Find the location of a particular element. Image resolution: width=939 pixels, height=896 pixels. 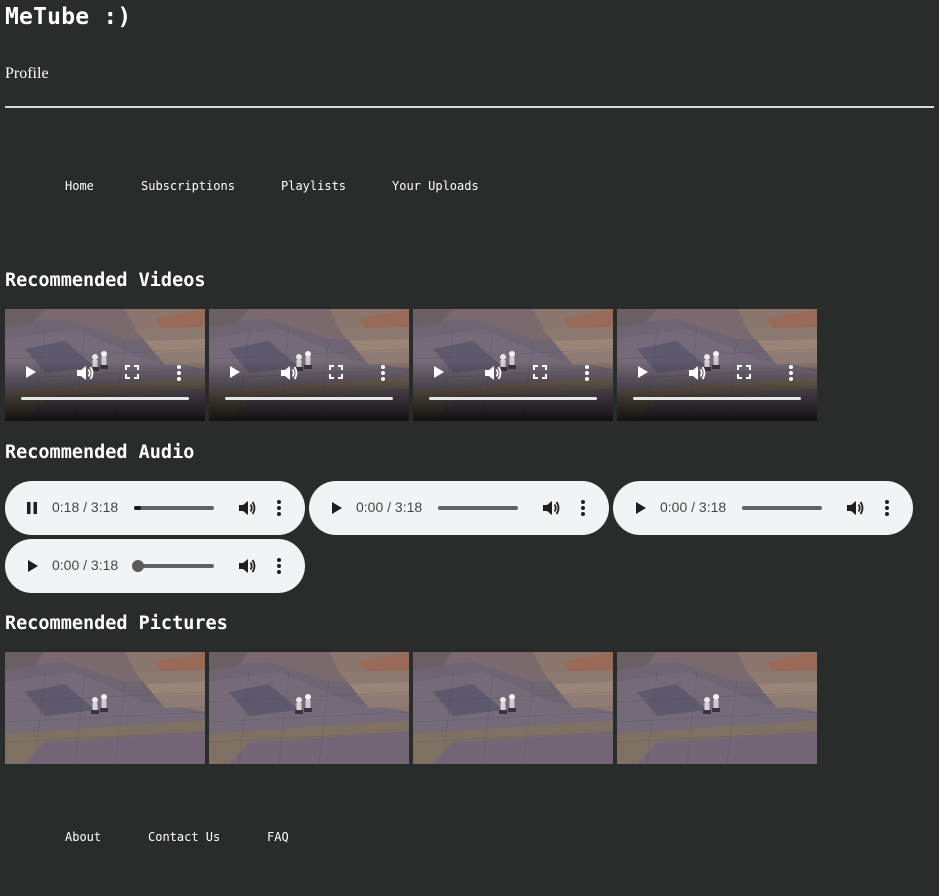

footer-contact-us-link: Contact Us is located at coordinates (184, 837).